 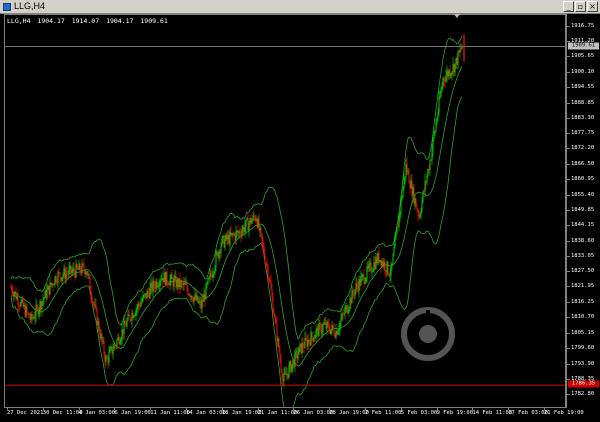 I want to click on price-label: 1872.20, so click(x=583, y=148).